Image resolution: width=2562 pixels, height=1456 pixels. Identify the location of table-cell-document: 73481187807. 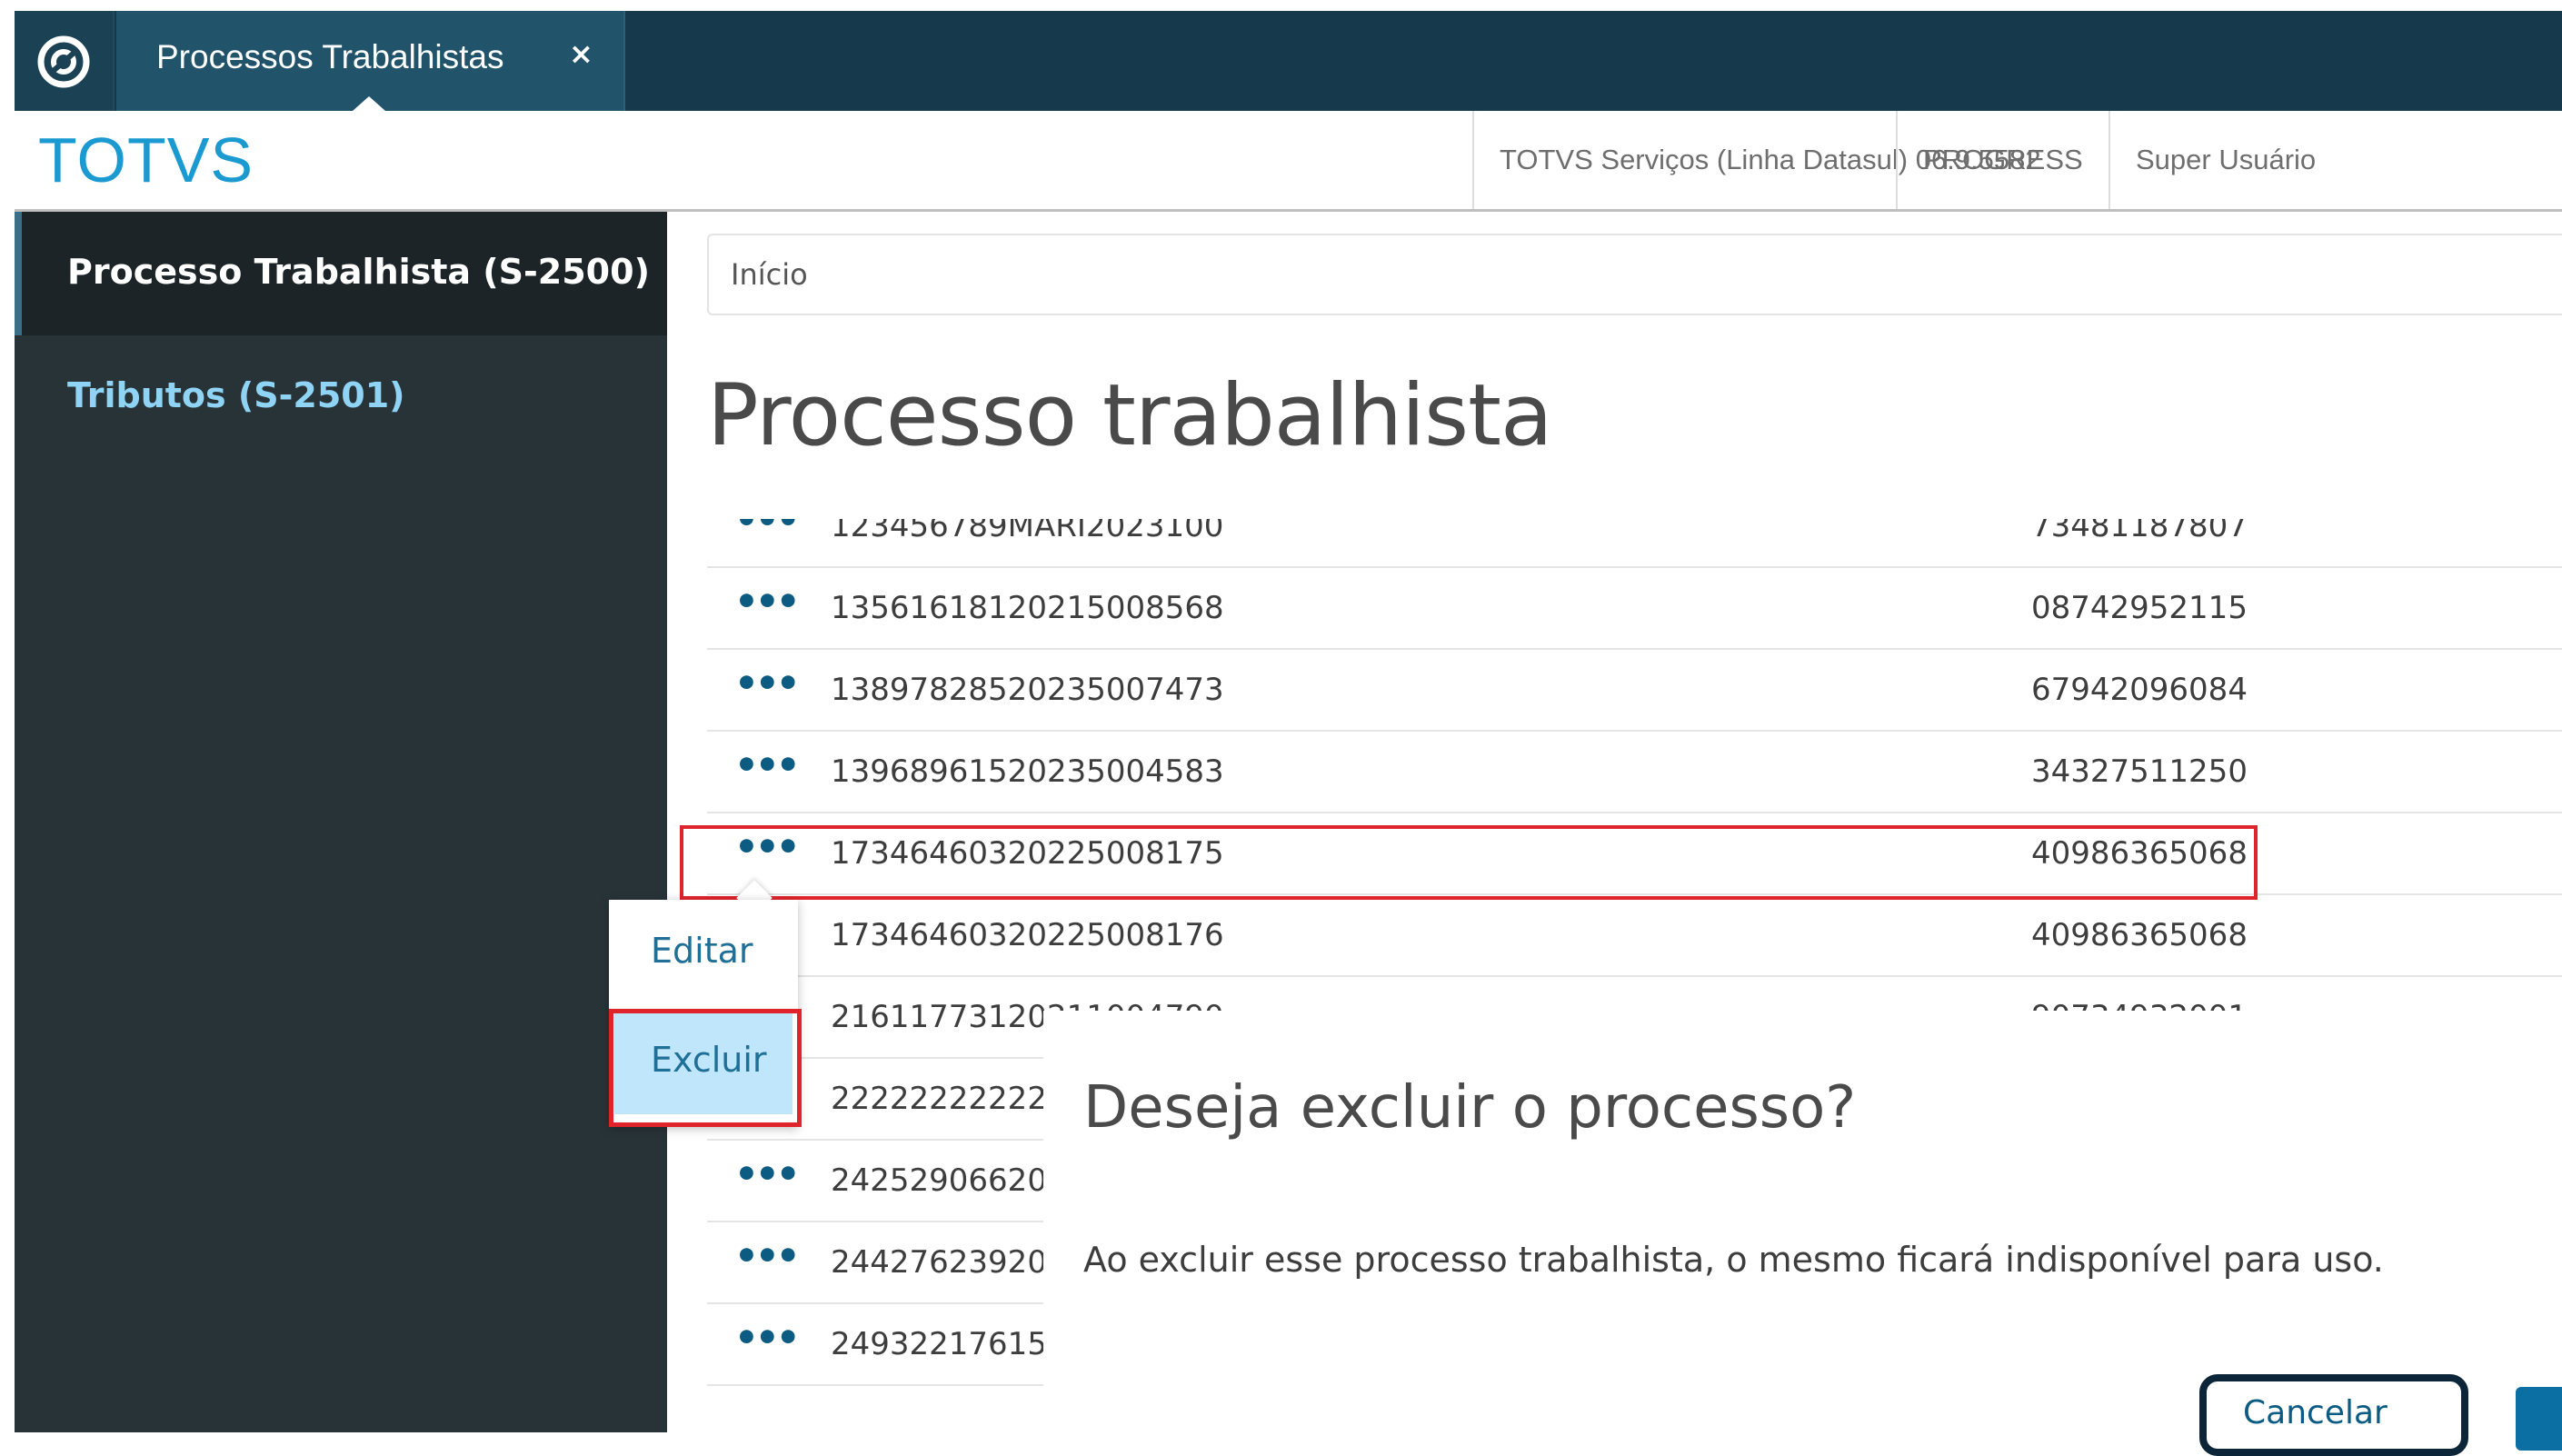
(2139, 531).